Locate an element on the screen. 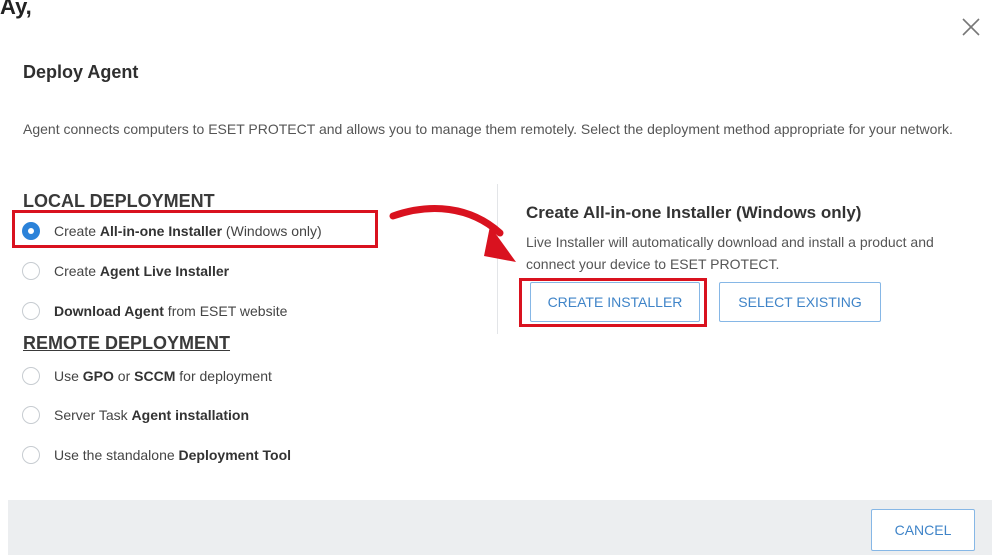 The image size is (992, 555). highlight-box-button is located at coordinates (613, 302).